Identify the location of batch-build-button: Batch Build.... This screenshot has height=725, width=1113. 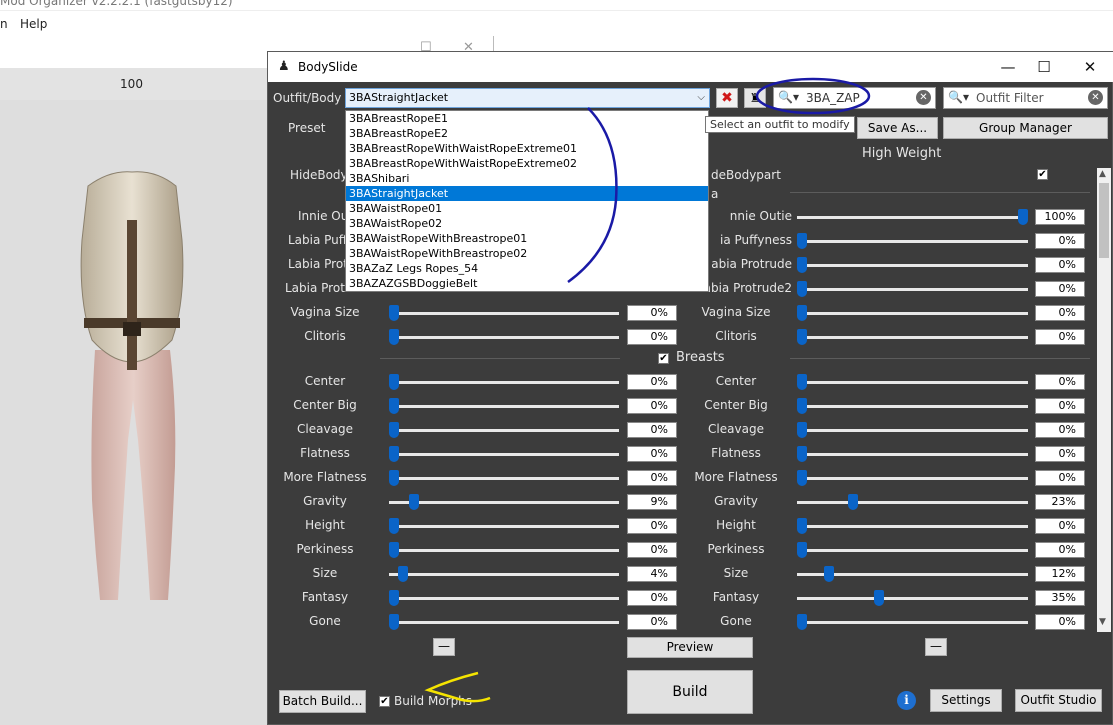
(322, 701).